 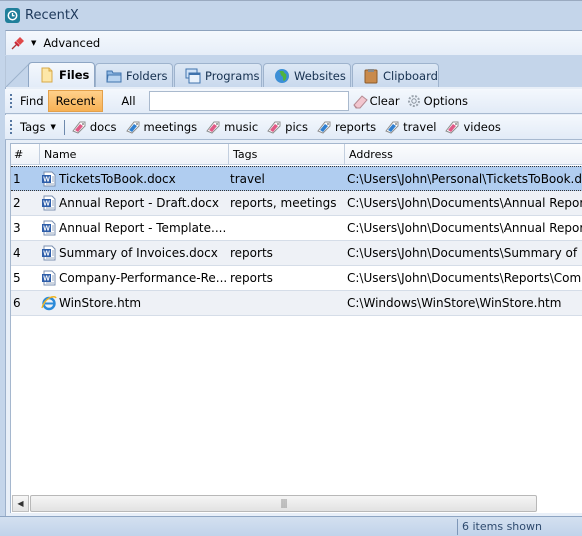 I want to click on row-number: 1, so click(x=17, y=179).